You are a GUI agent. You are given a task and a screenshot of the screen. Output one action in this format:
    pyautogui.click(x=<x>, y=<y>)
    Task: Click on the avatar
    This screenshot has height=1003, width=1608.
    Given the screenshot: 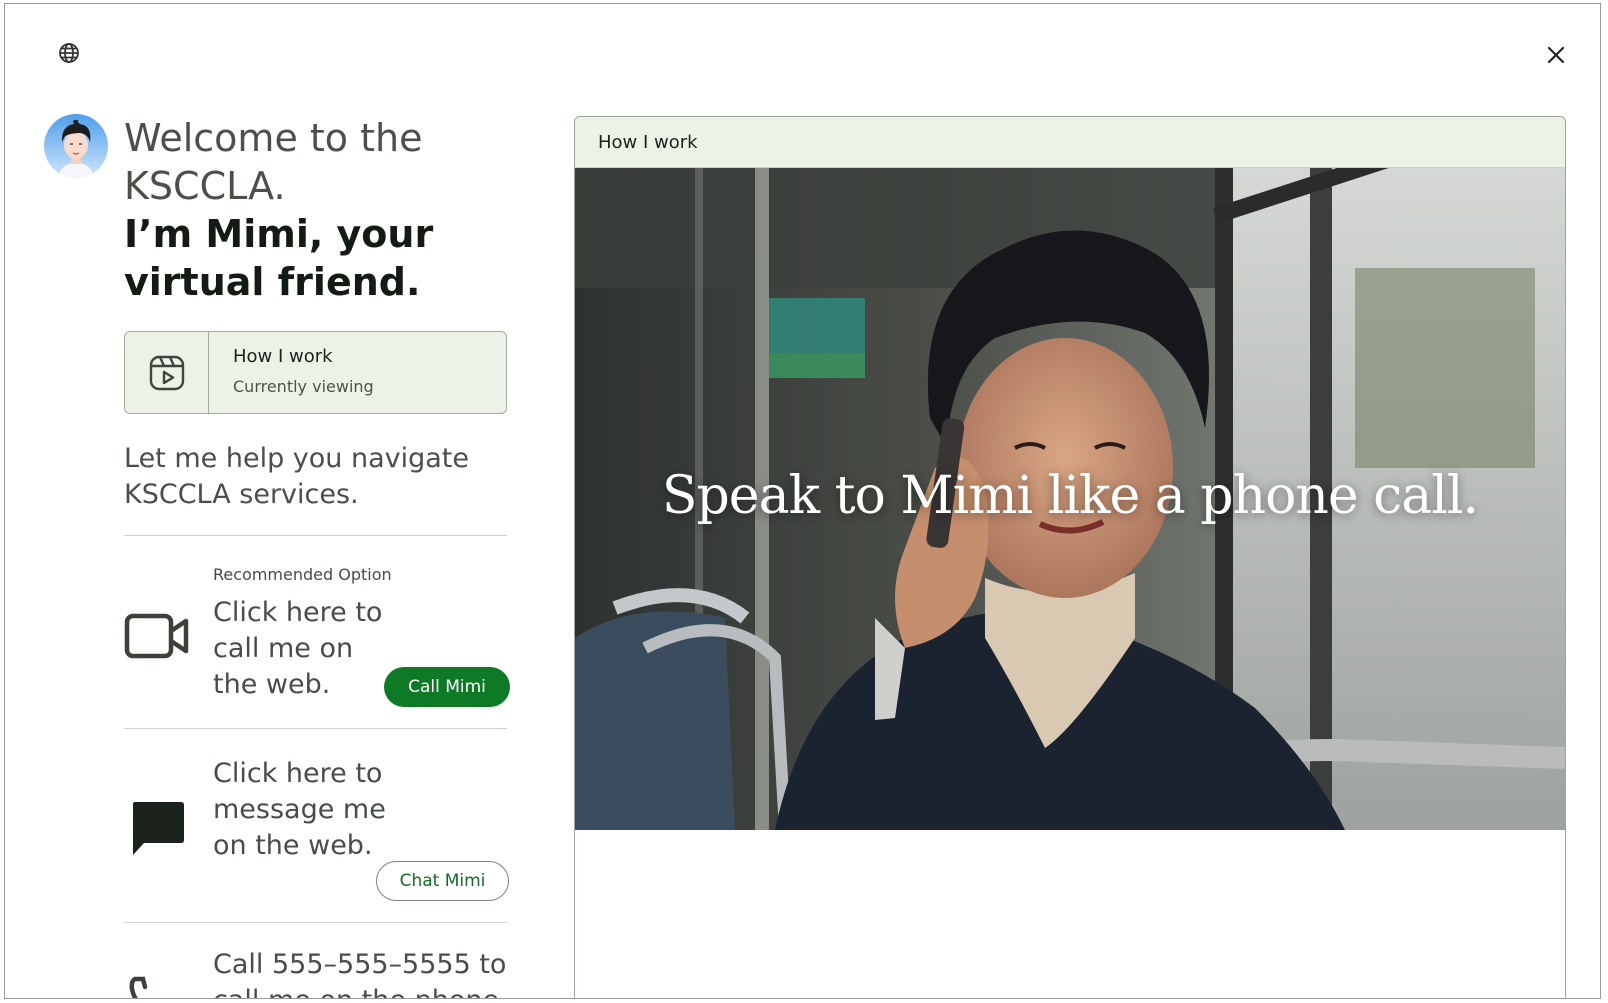 What is the action you would take?
    pyautogui.click(x=76, y=146)
    